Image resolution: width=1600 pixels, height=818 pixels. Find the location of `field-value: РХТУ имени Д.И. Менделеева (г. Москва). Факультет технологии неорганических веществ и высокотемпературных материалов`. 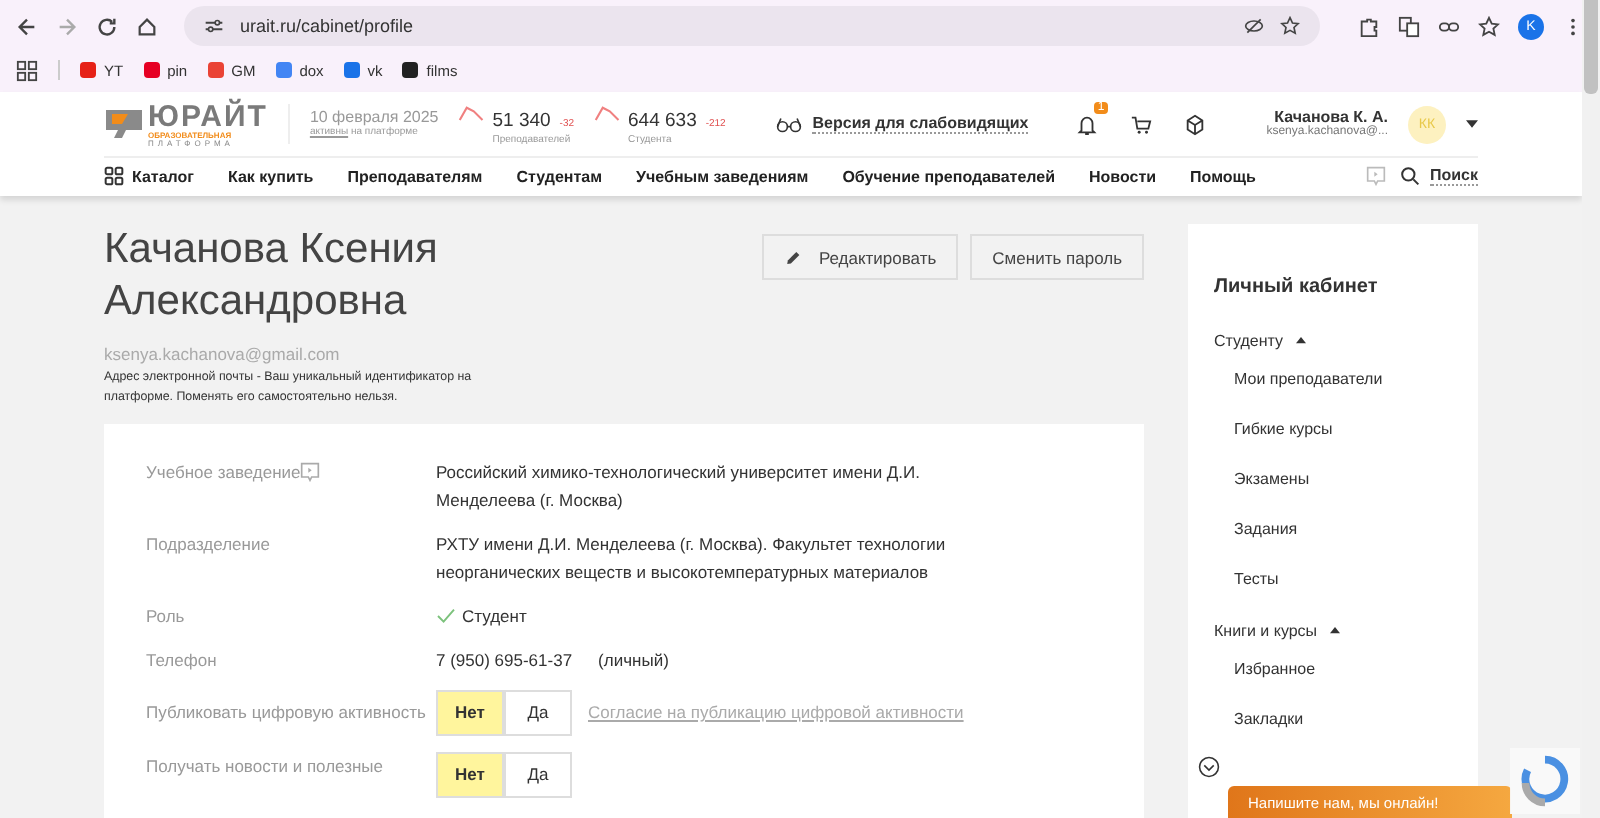

field-value: РХТУ имени Д.И. Менделеева (г. Москва). Факультет технологии неорганических веществ и высокотемпературных материалов is located at coordinates (692, 558).